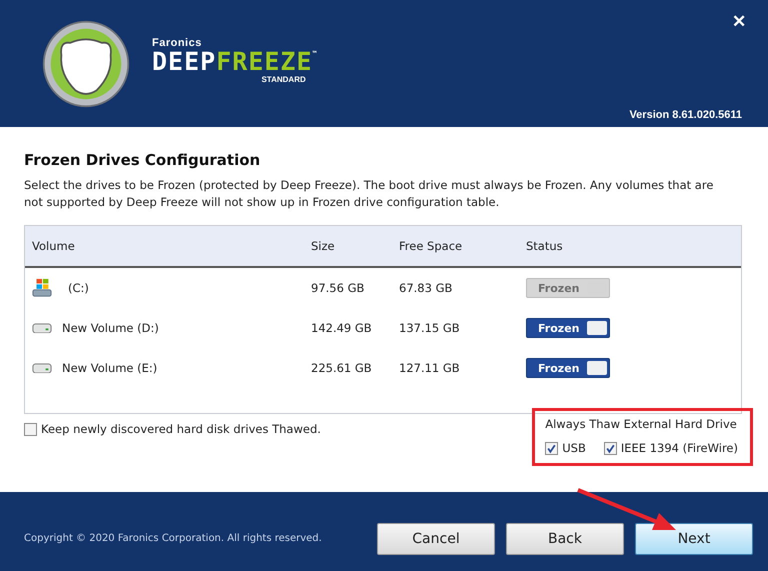 This screenshot has width=768, height=571. Describe the element at coordinates (342, 328) in the screenshot. I see `table-cell-text: 142.49 GB` at that location.